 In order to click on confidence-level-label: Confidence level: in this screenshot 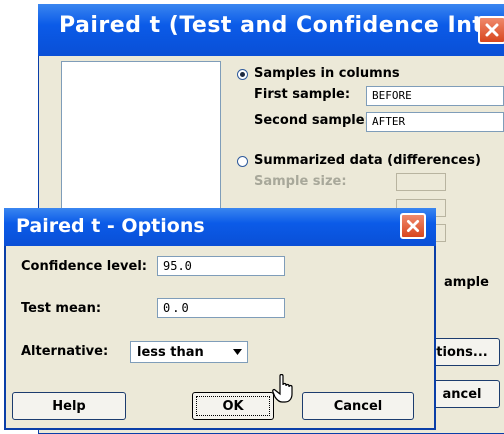, I will do `click(84, 266)`.